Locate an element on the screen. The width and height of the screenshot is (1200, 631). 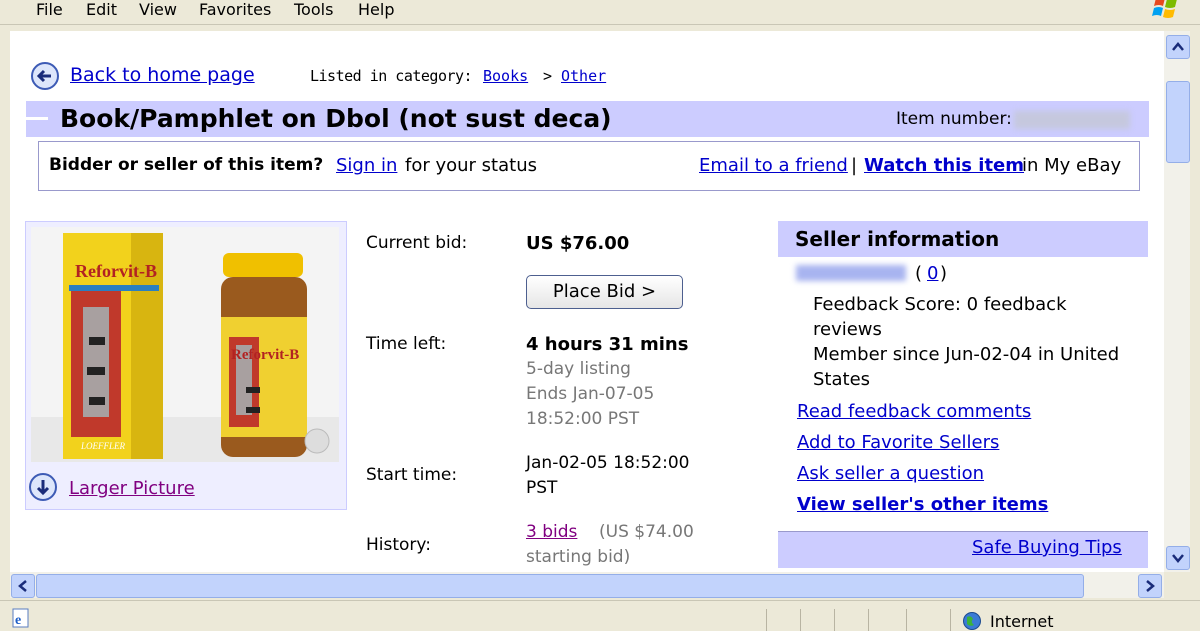
sign-in-link: Sign in is located at coordinates (366, 165).